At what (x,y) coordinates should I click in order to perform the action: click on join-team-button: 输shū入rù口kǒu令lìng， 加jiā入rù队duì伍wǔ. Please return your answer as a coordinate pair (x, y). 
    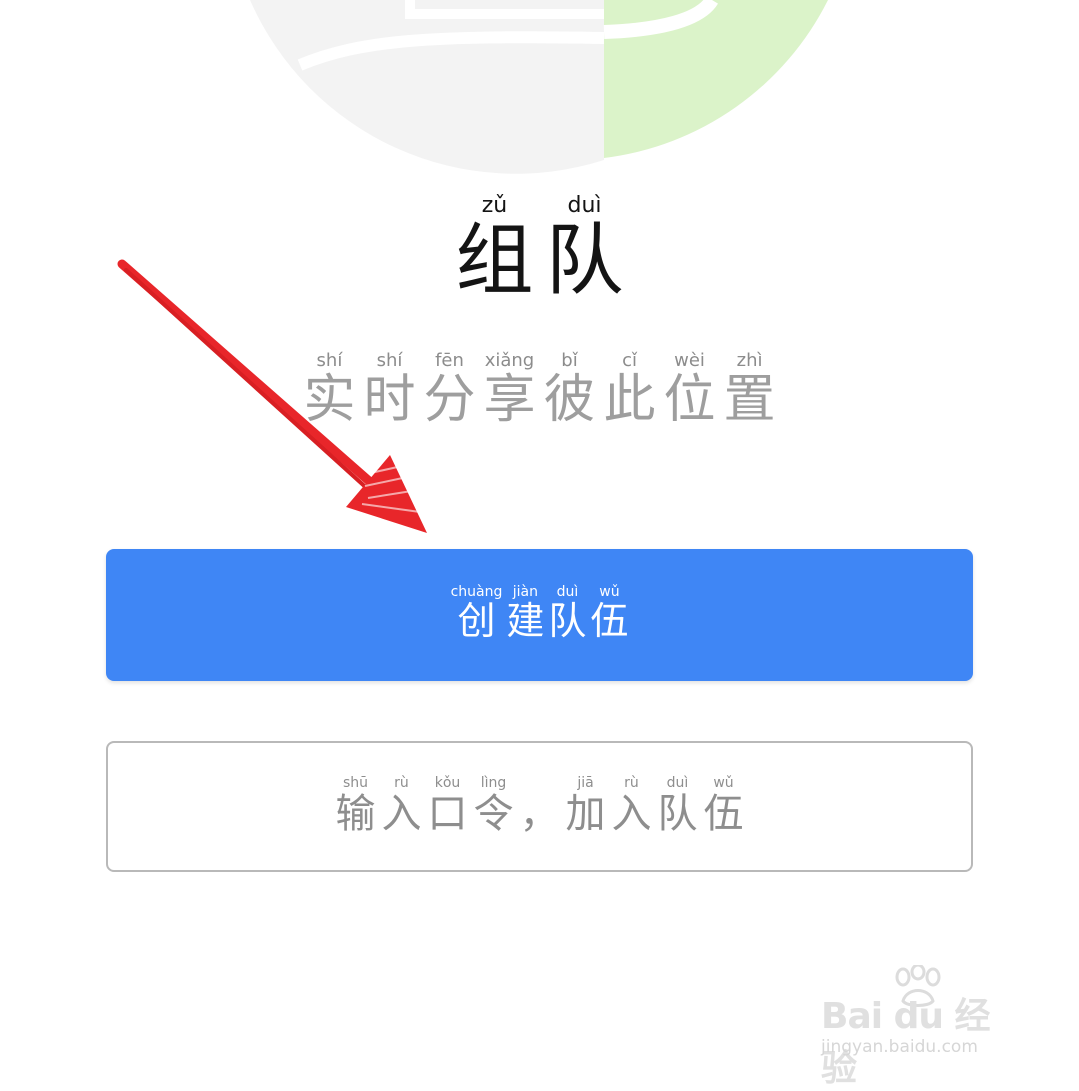
    Looking at the image, I should click on (539, 806).